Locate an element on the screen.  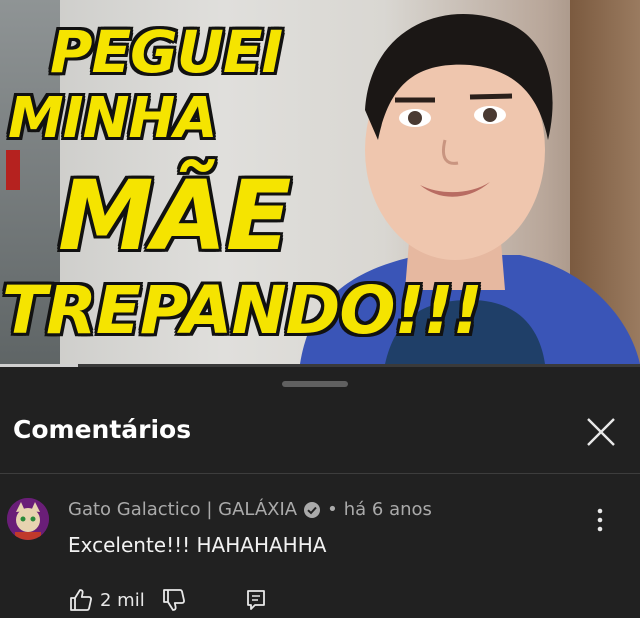
more-vert-icon is located at coordinates (600, 520).